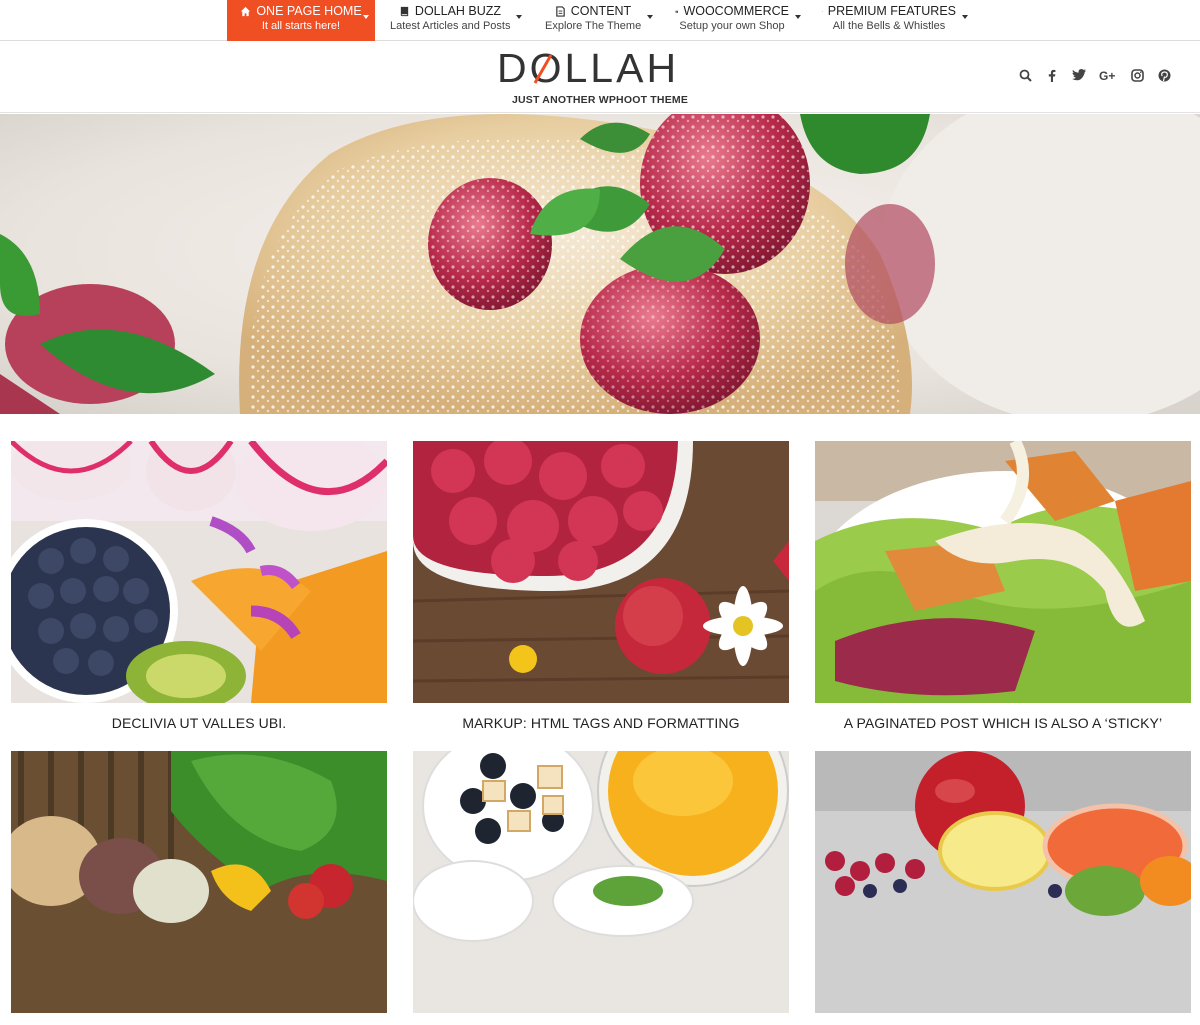 The width and height of the screenshot is (1200, 1025). I want to click on nav-item-woocommerce: WOOCOMMERCE Setup your own Shop, so click(732, 20).